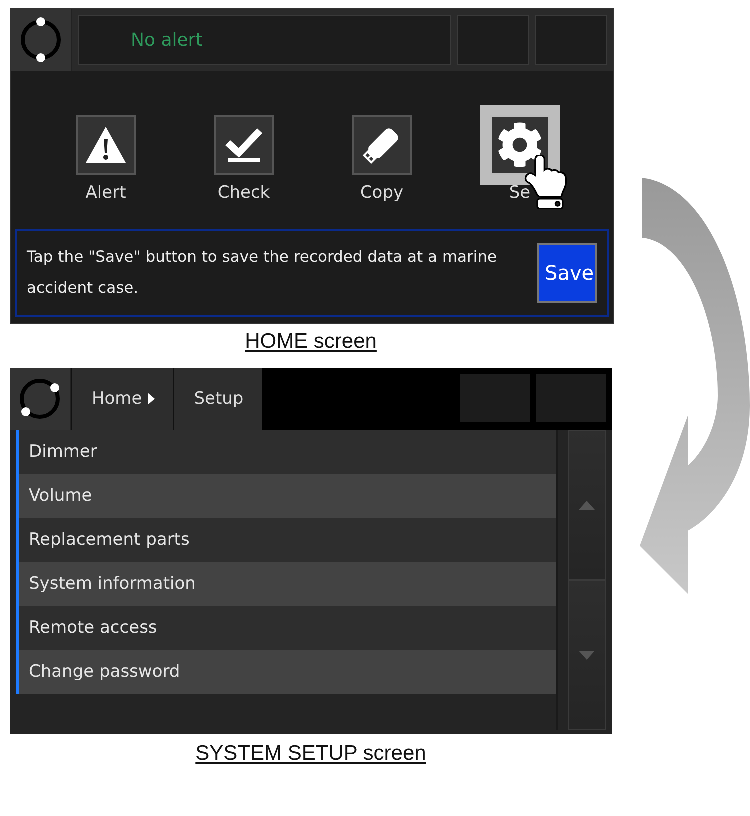  I want to click on menu-item: Replacement parts, so click(286, 540).